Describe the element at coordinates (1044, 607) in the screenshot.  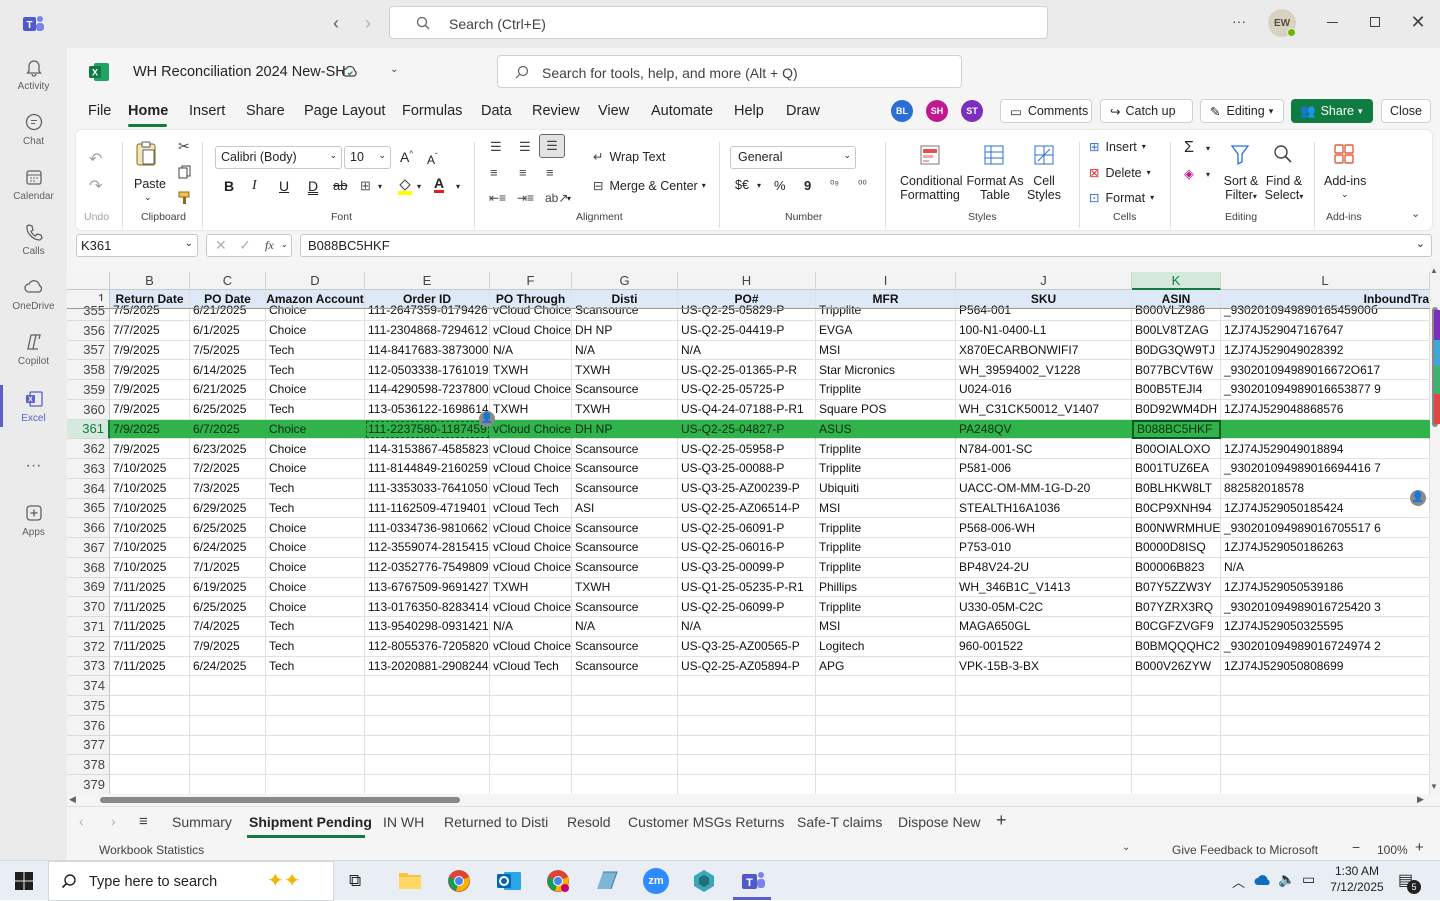
I see `cell: U330-05M-C2C` at that location.